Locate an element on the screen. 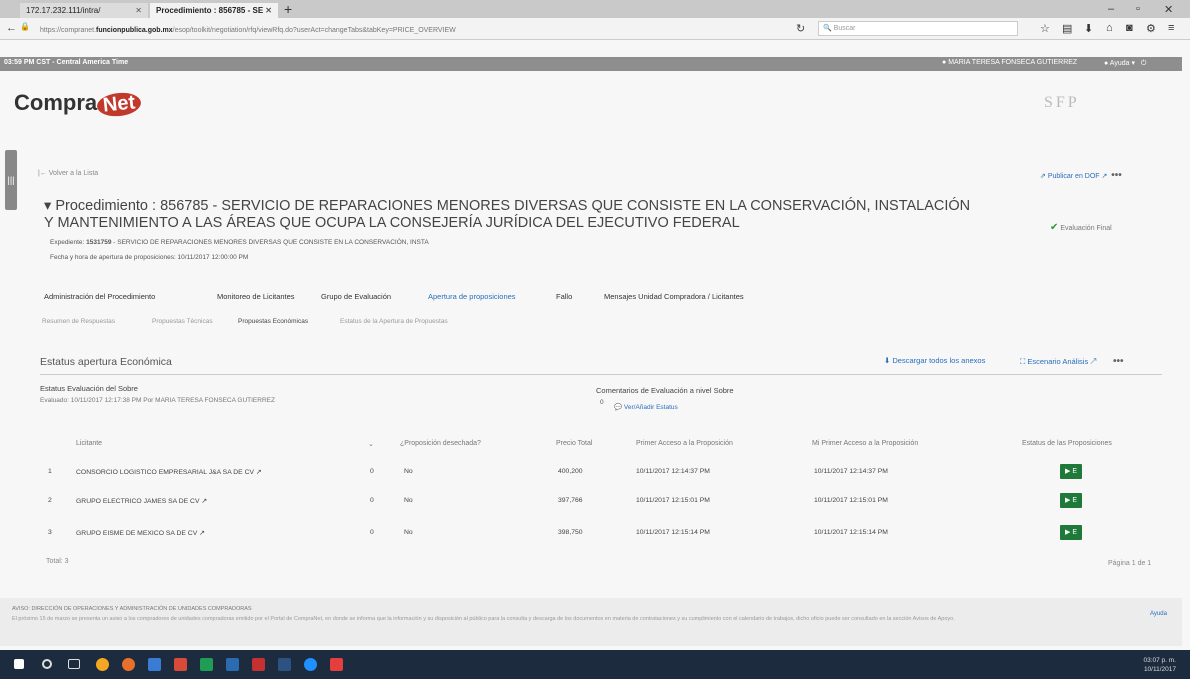 This screenshot has width=1190, height=679. reload-icon: ↻ is located at coordinates (800, 28).